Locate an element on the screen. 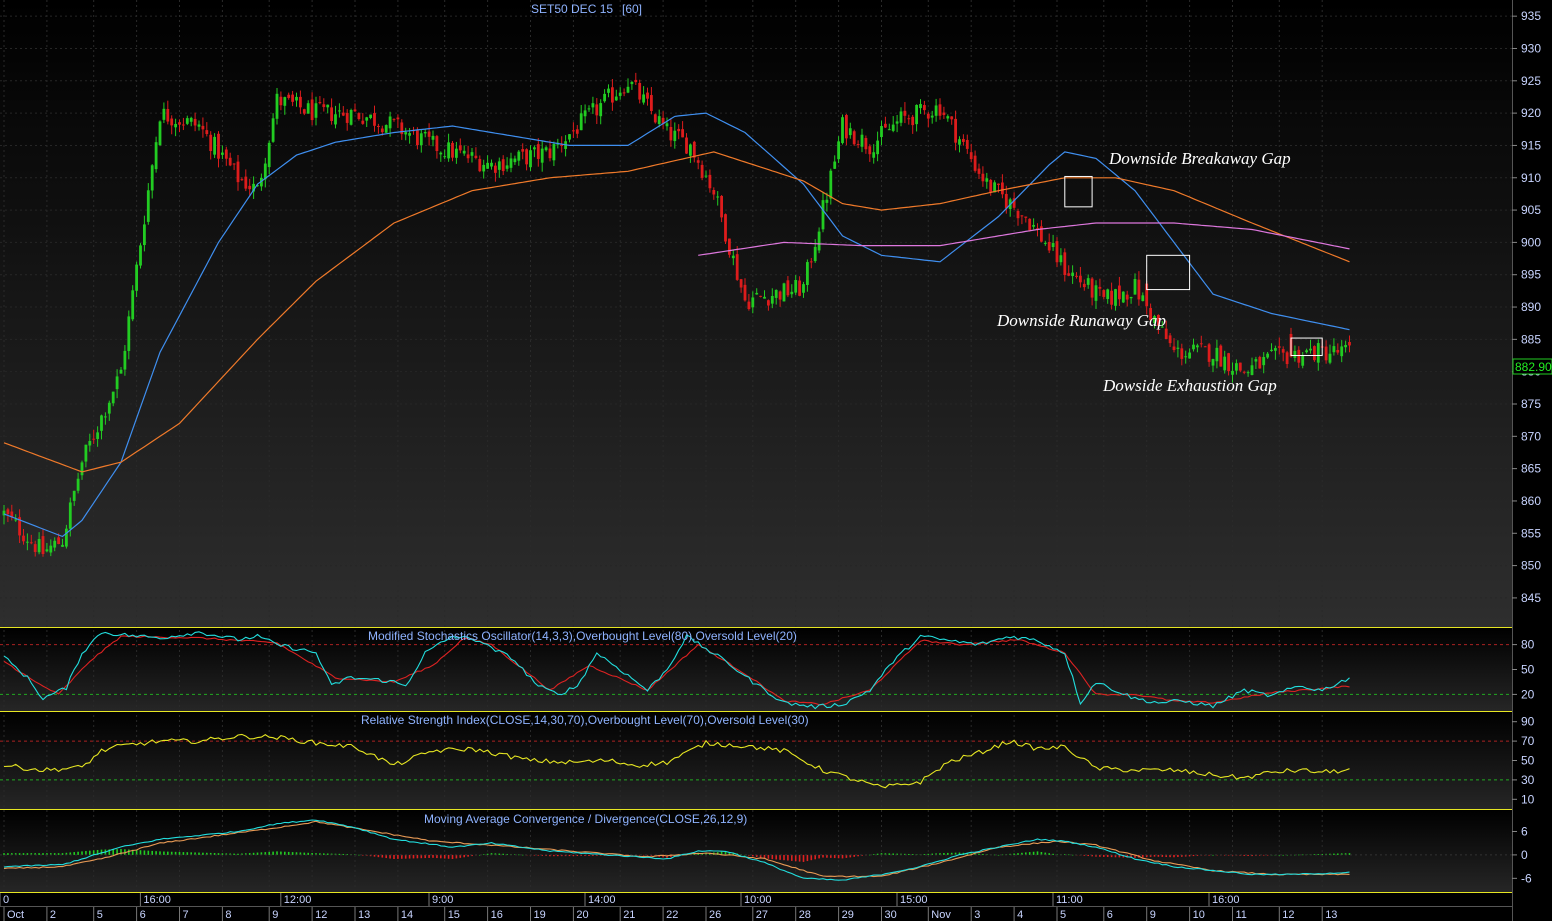  hour-tick-label: 11:00 is located at coordinates (1069, 900).